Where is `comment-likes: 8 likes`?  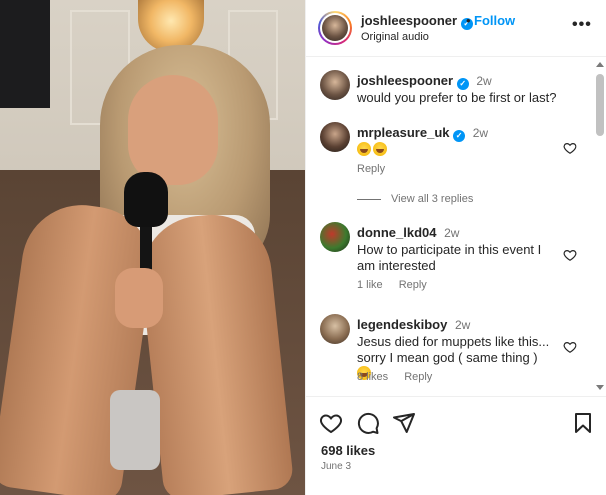 comment-likes: 8 likes is located at coordinates (372, 377).